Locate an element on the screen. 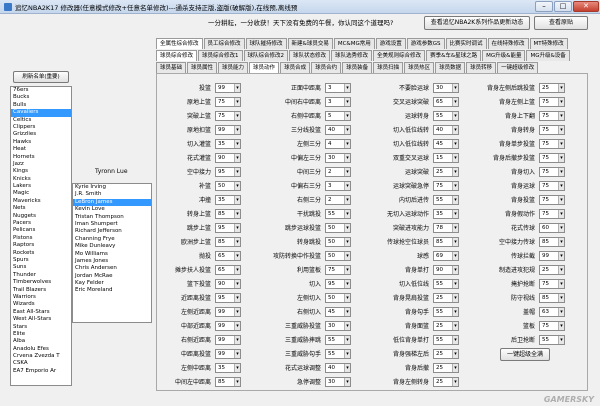  team-list-item: Nuggets is located at coordinates (41, 216).